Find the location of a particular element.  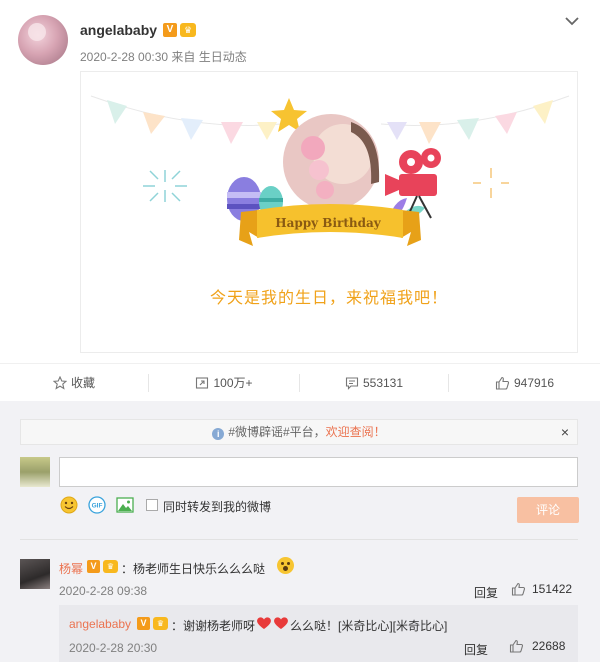

section-divider is located at coordinates (299, 539).